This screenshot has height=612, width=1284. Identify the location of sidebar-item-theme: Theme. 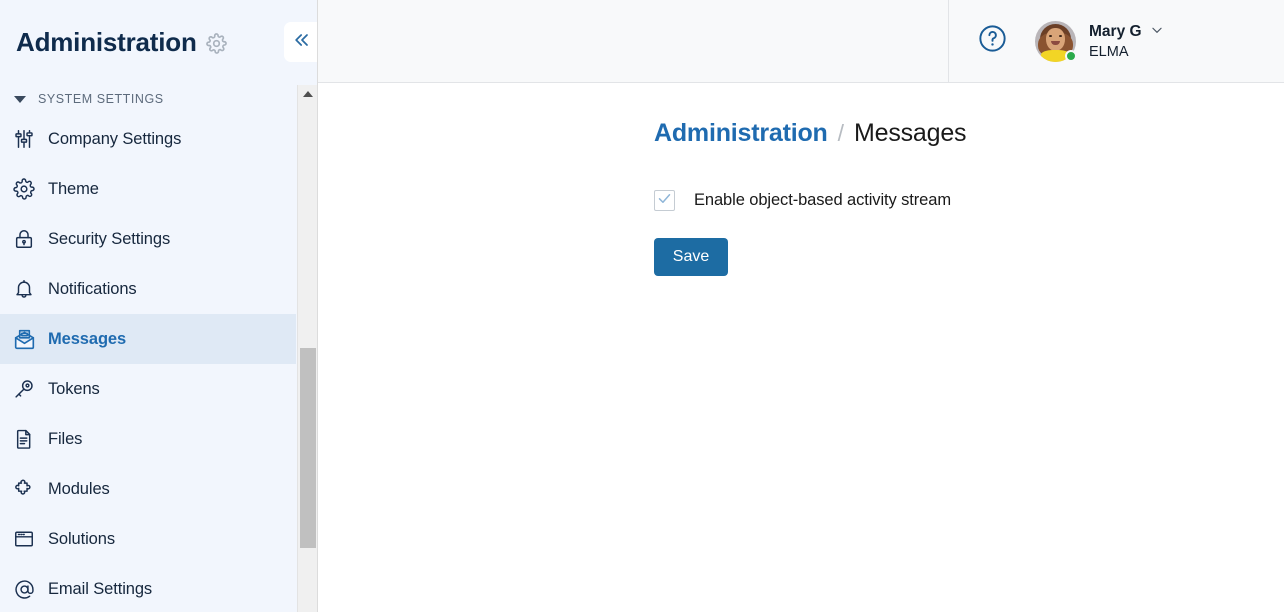
(148, 189).